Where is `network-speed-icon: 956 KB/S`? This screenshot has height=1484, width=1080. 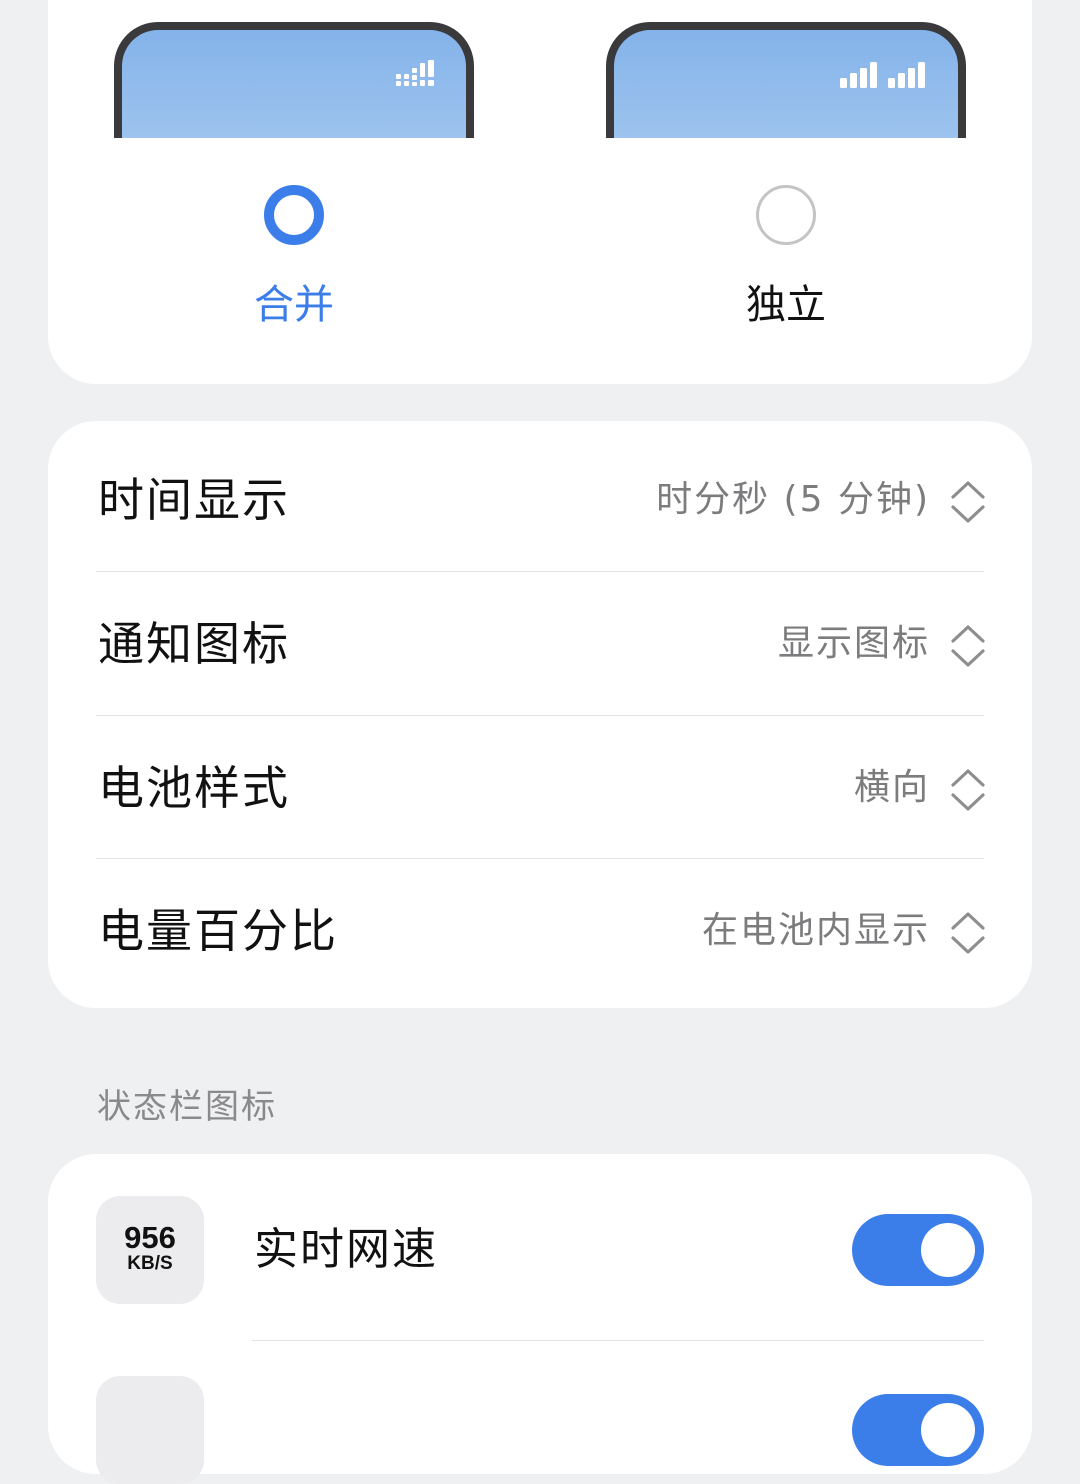 network-speed-icon: 956 KB/S is located at coordinates (150, 1250).